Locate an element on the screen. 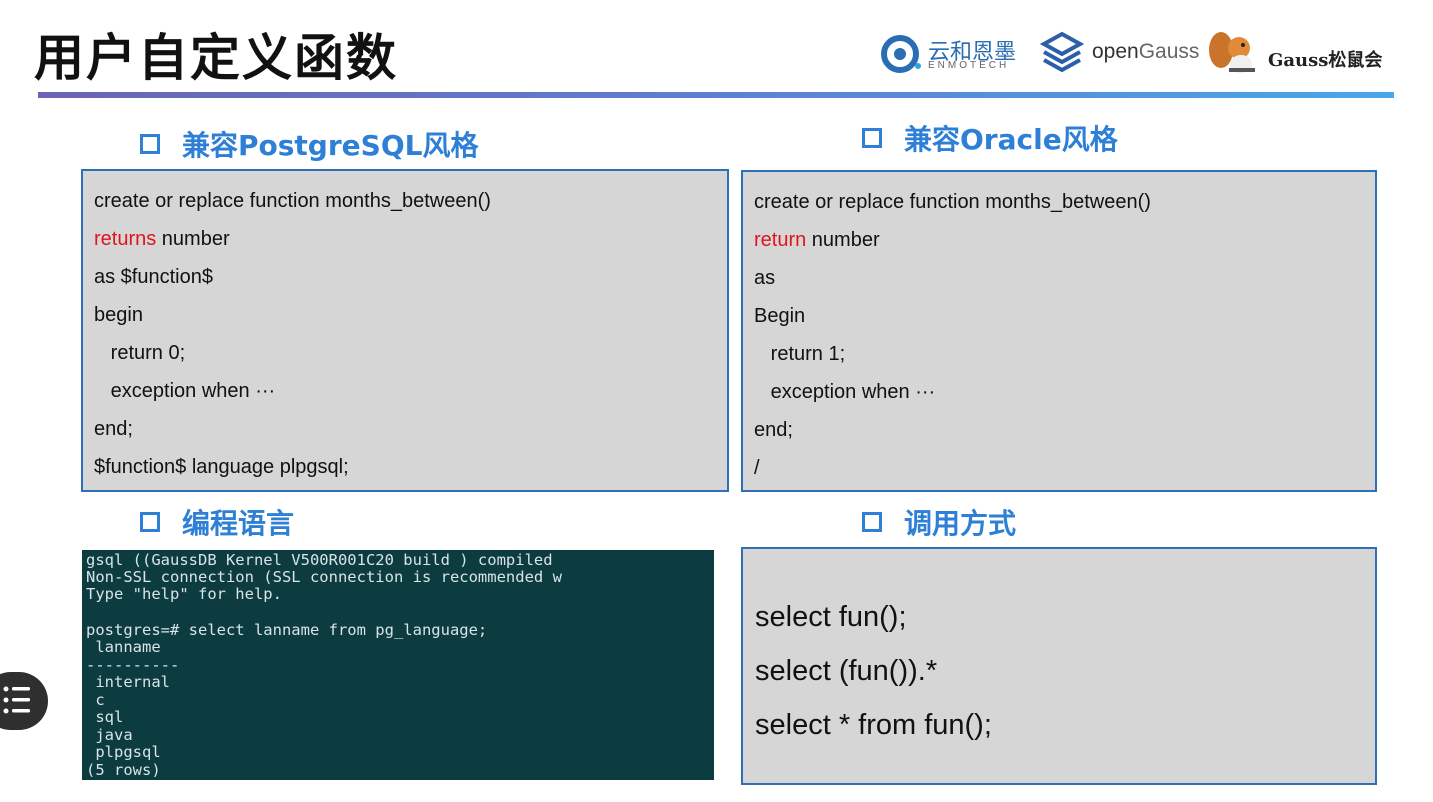 The image size is (1433, 802). postgres-section-label: 兼容PostgreSQL风格 is located at coordinates (330, 145).